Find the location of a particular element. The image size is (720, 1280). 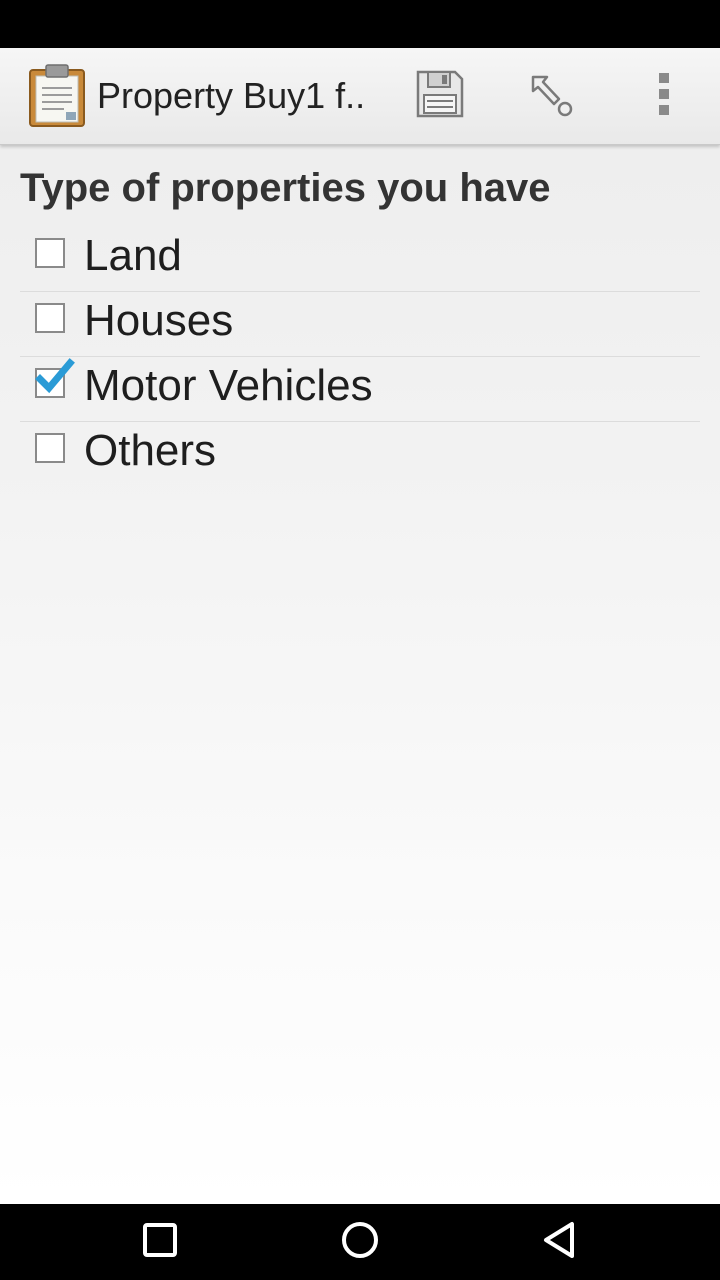

back-icon is located at coordinates (560, 1242).